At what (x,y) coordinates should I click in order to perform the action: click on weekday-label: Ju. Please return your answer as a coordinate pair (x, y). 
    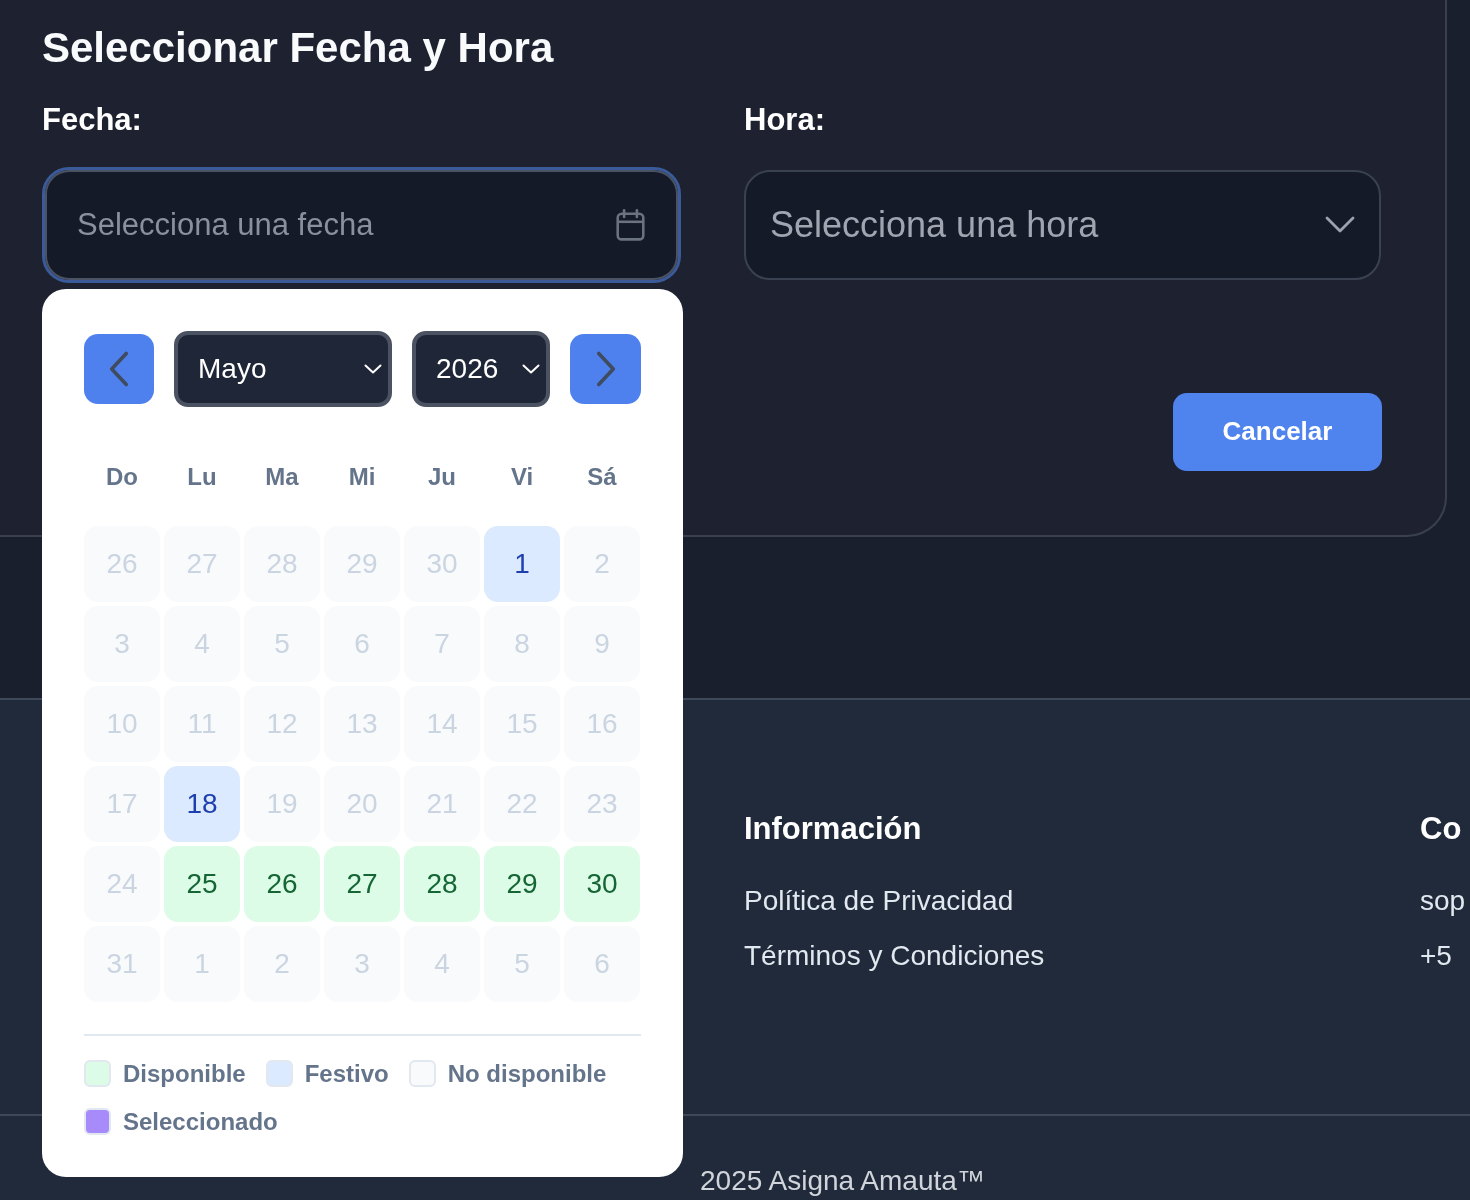
    Looking at the image, I should click on (442, 477).